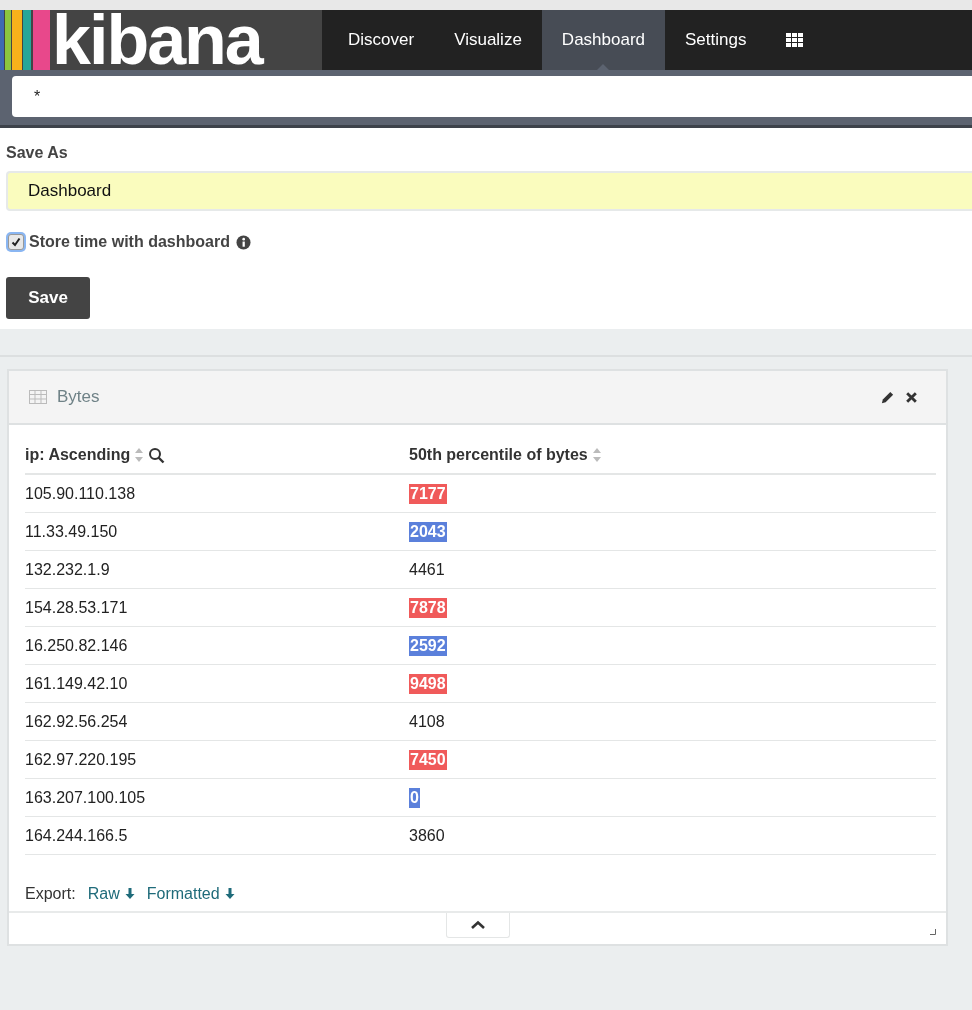  I want to click on table-cell: 164.244.166.5, so click(76, 835).